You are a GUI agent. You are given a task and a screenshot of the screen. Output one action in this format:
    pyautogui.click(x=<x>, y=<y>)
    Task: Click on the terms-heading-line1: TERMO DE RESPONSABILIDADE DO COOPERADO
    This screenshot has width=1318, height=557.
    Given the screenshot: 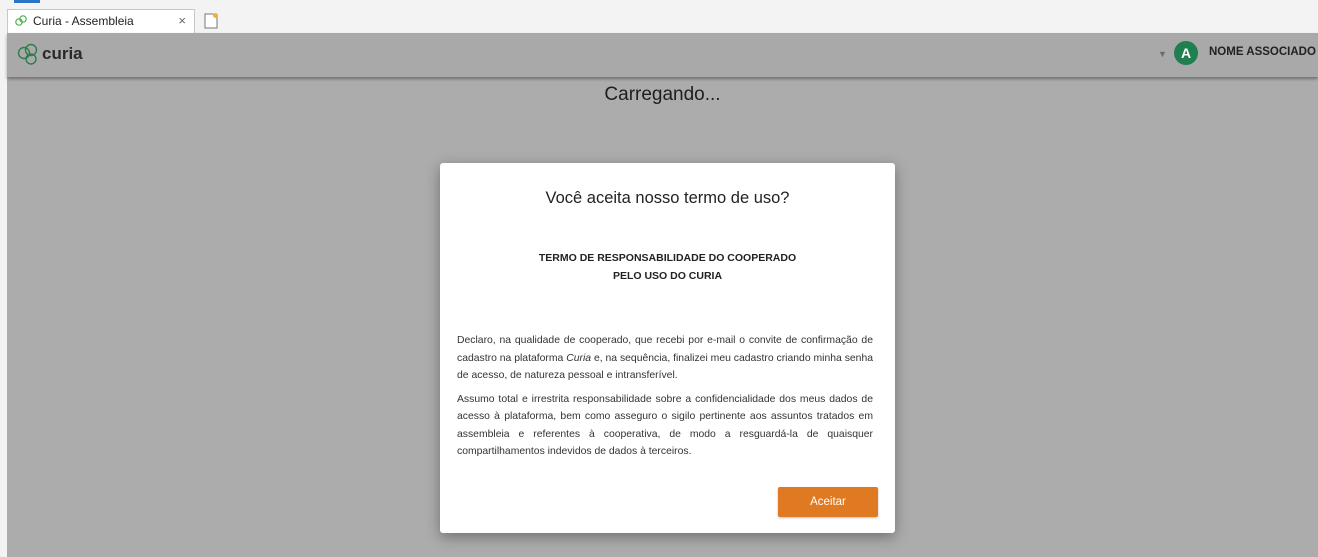 What is the action you would take?
    pyautogui.click(x=667, y=258)
    